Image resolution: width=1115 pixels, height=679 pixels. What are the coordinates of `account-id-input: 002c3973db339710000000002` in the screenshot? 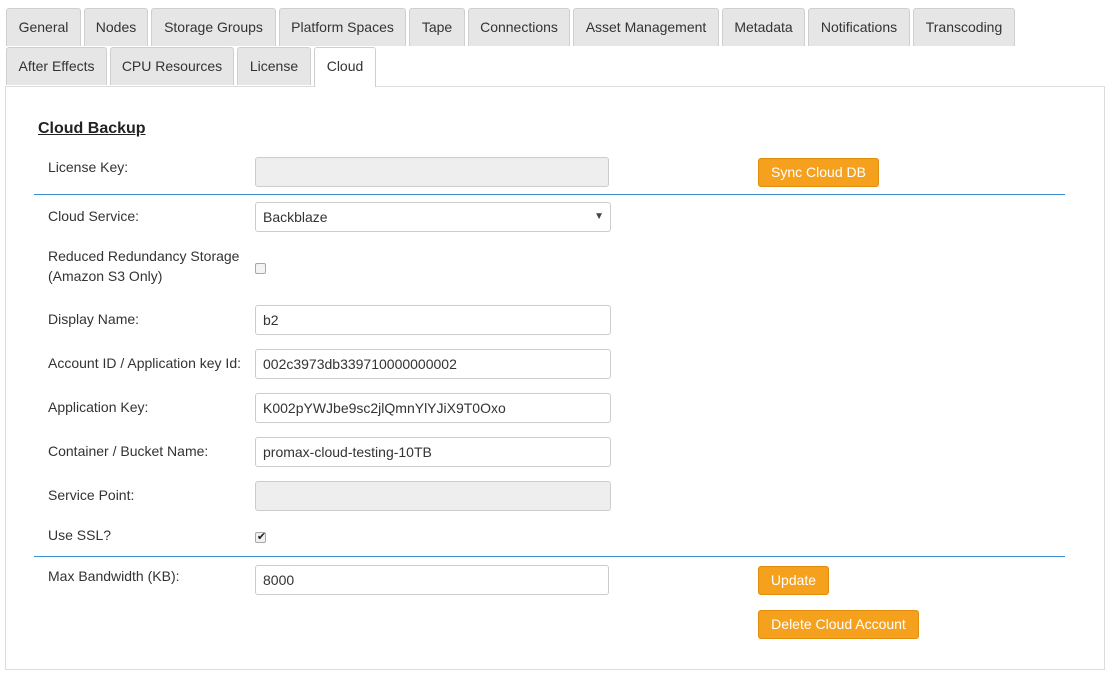 It's located at (433, 364).